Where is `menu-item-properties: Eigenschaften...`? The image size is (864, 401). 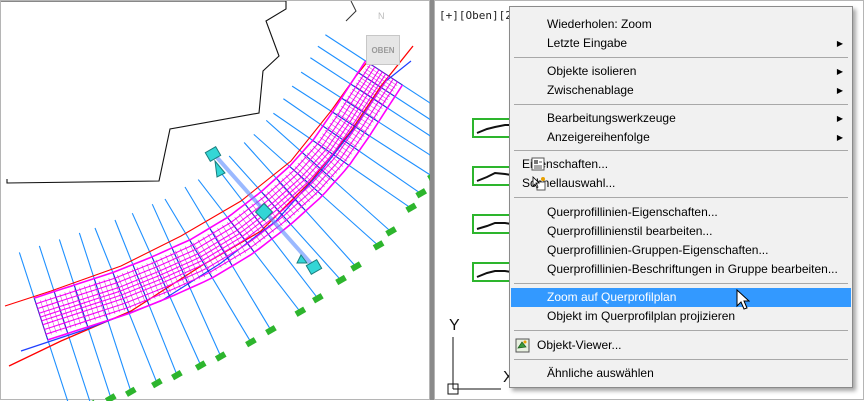 menu-item-properties: Eigenschaften... is located at coordinates (681, 164).